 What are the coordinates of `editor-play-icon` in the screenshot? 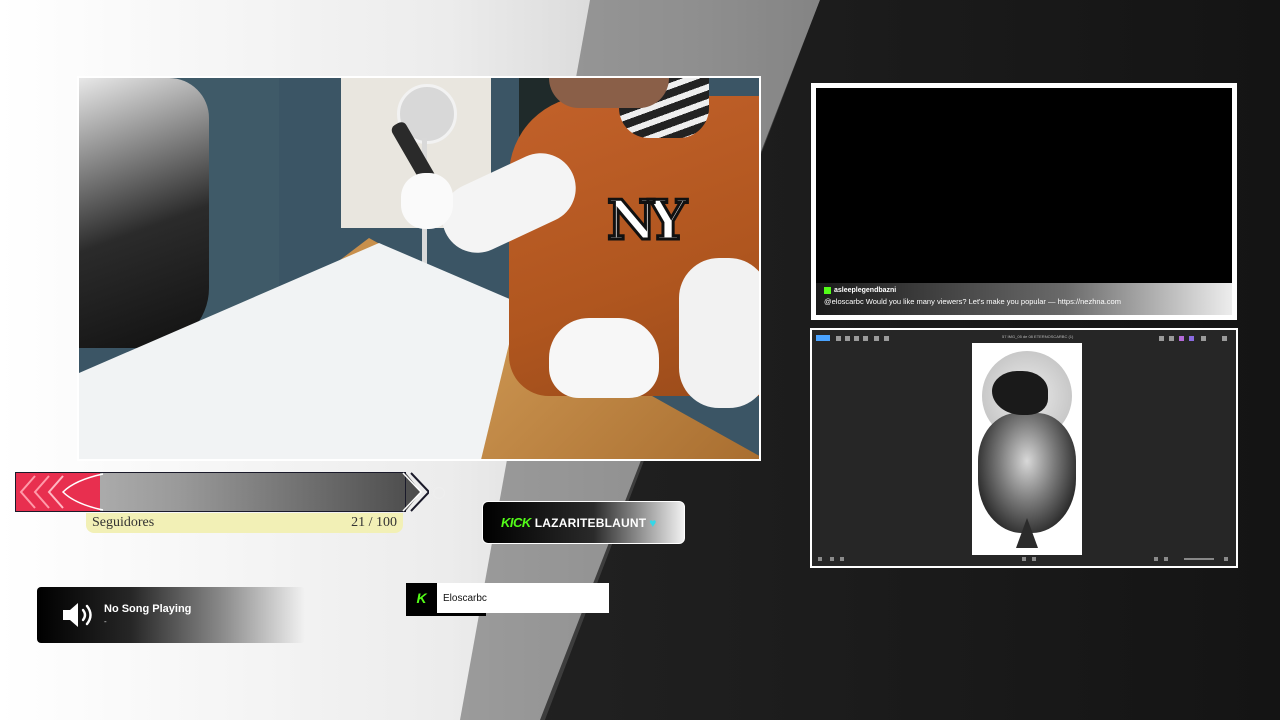 It's located at (1024, 559).